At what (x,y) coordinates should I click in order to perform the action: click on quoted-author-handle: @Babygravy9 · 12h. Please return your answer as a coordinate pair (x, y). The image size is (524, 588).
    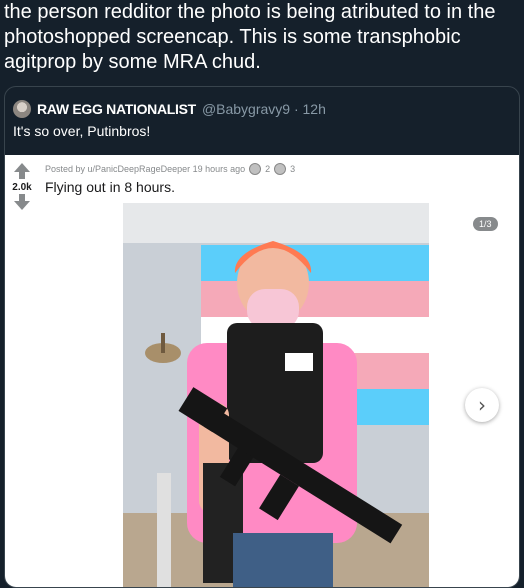
    Looking at the image, I should click on (263, 109).